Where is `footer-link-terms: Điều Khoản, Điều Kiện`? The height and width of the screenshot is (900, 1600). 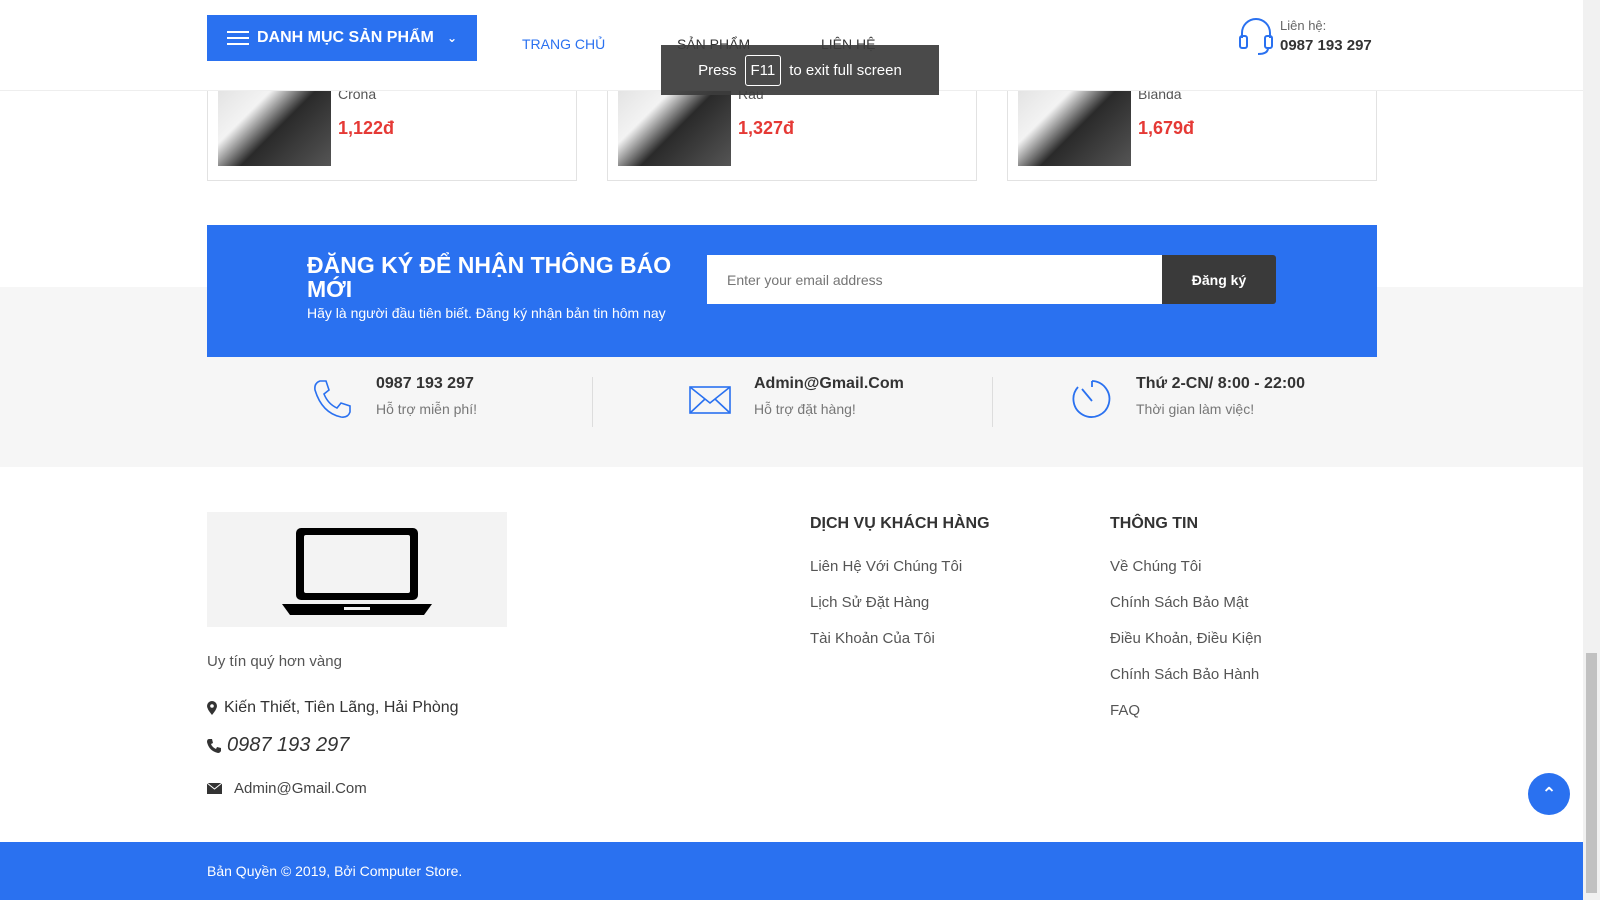
footer-link-terms: Điều Khoản, Điều Kiện is located at coordinates (1186, 638).